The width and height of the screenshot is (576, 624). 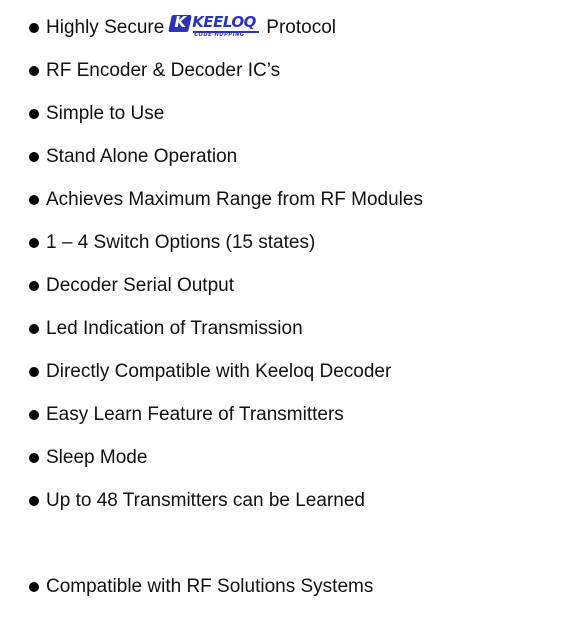 What do you see at coordinates (301, 27) in the screenshot?
I see `feature-suffix: Protocol` at bounding box center [301, 27].